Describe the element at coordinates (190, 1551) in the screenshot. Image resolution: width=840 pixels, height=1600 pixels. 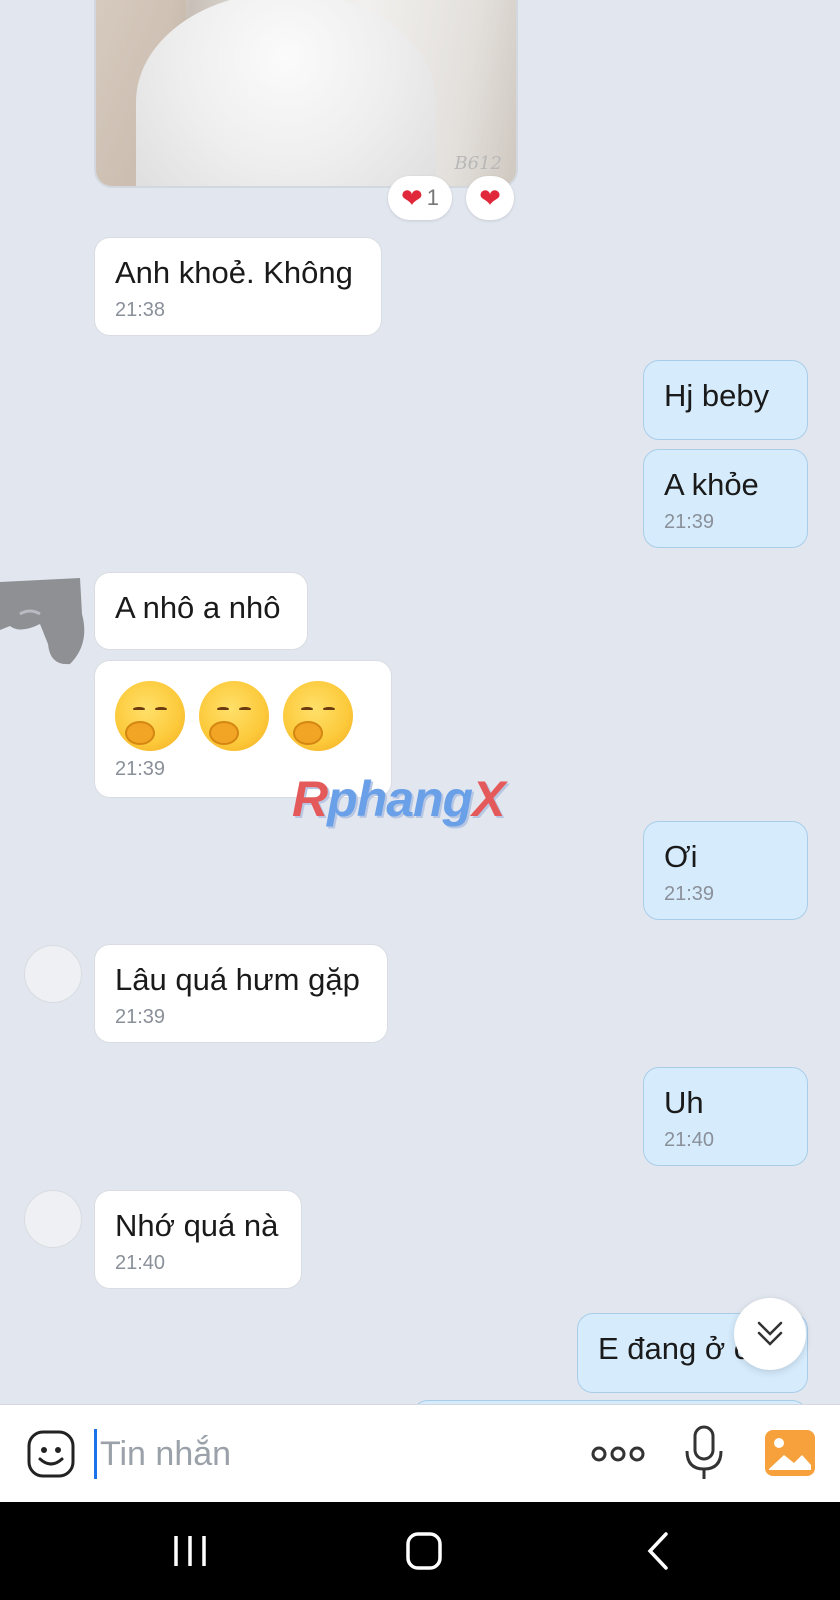
I see `recent-apps-icon` at that location.